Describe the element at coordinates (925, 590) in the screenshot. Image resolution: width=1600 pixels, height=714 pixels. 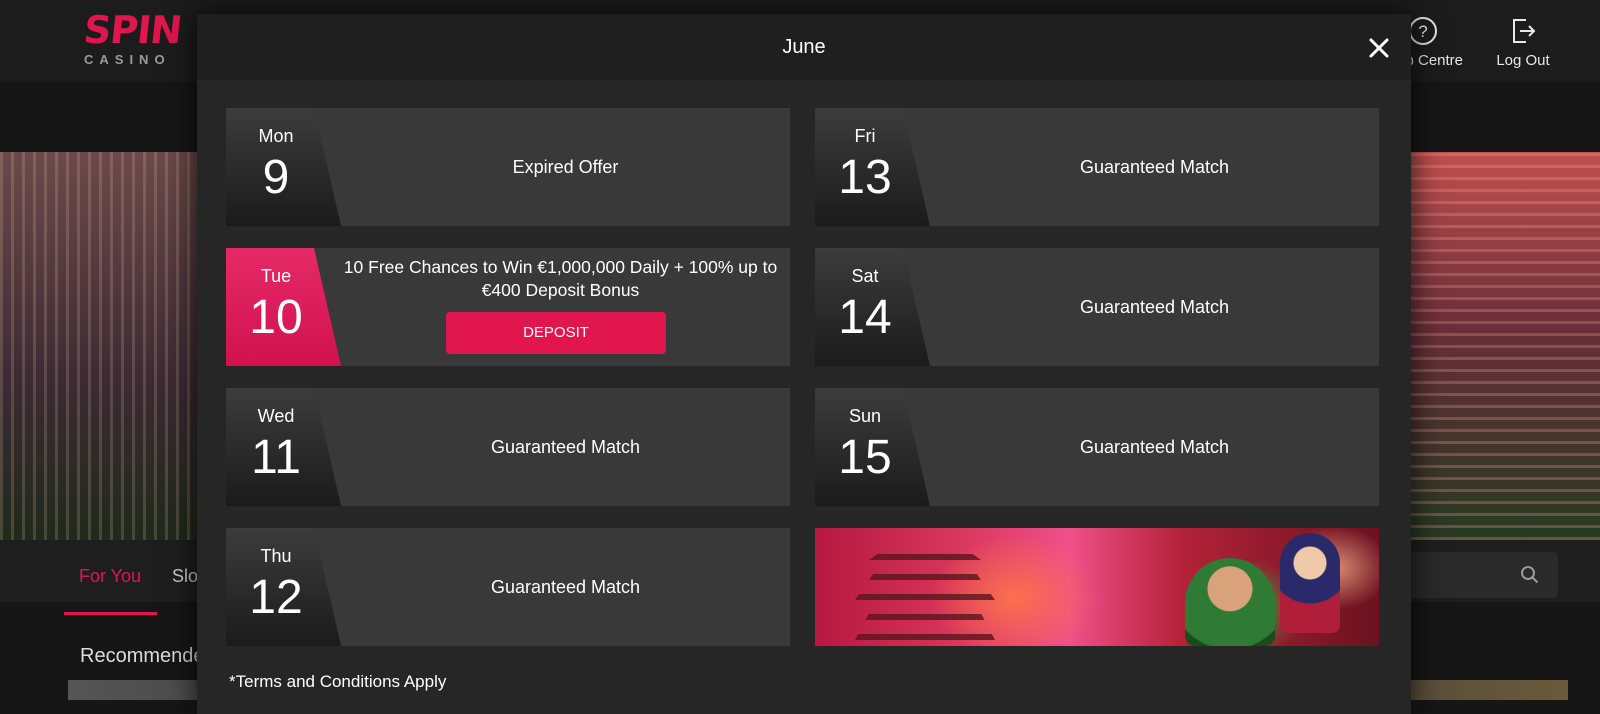
I see `pagoda-illustration` at that location.